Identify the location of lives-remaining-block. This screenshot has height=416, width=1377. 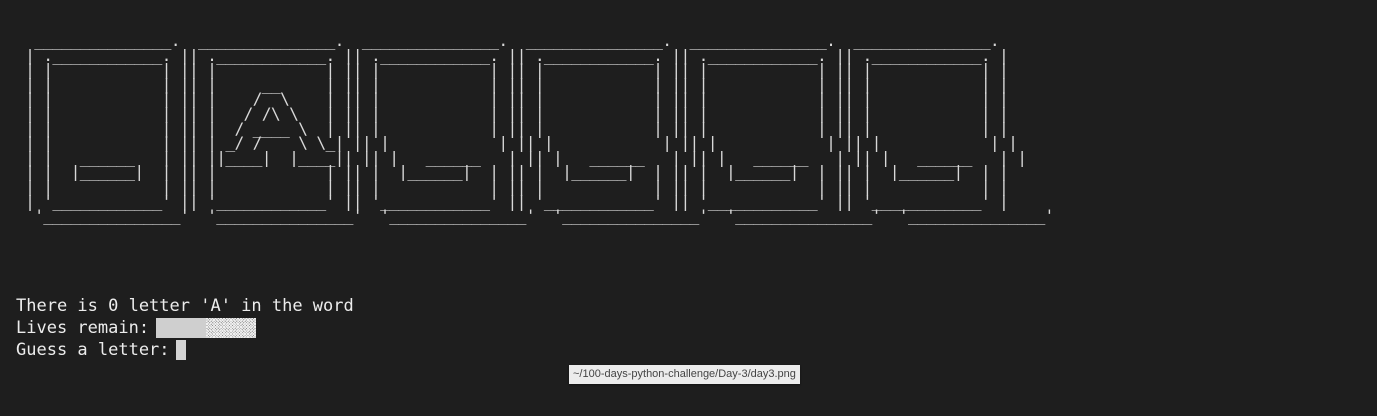
(181, 328).